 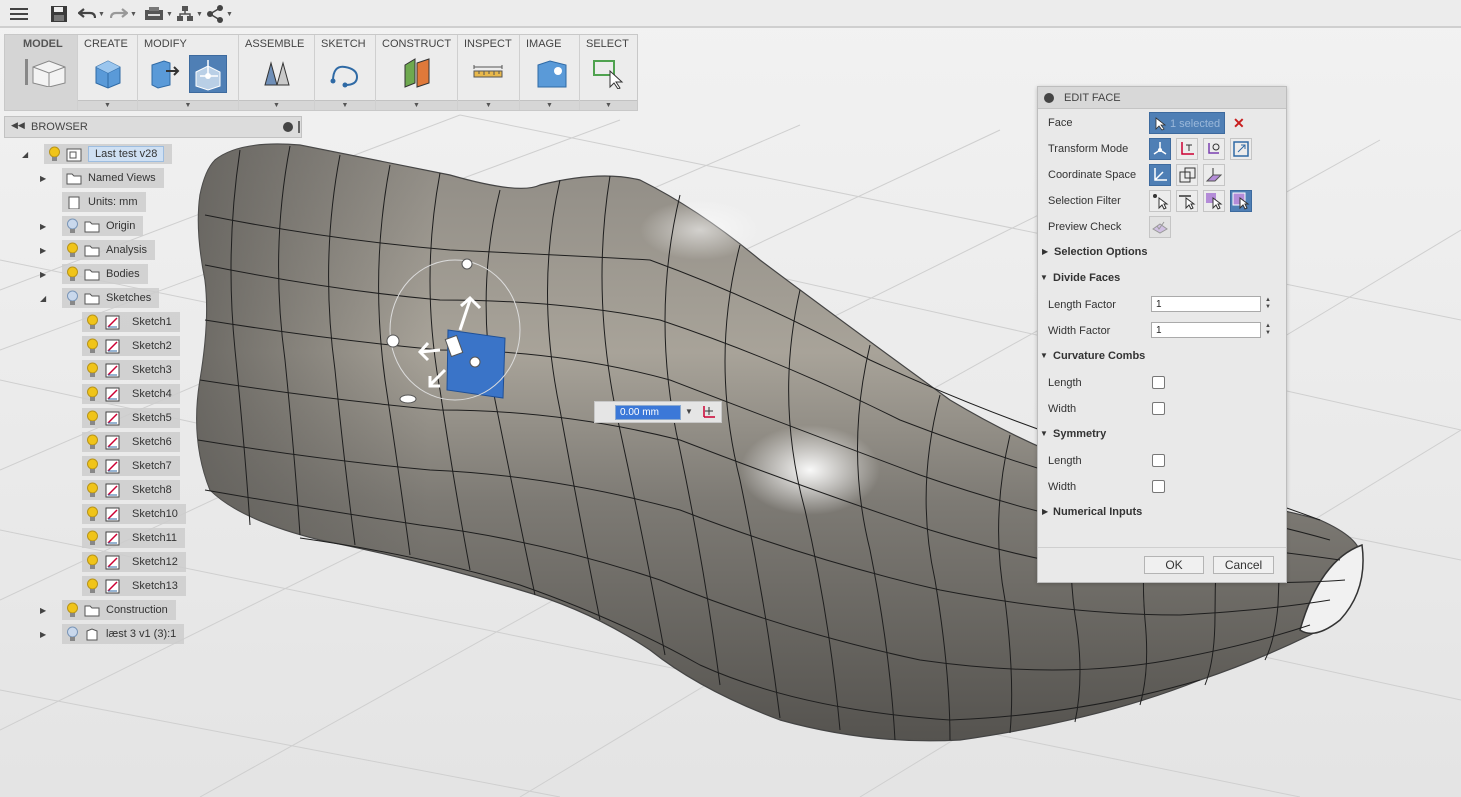 What do you see at coordinates (1158, 460) in the screenshot?
I see `symmetry-length-checkbox` at bounding box center [1158, 460].